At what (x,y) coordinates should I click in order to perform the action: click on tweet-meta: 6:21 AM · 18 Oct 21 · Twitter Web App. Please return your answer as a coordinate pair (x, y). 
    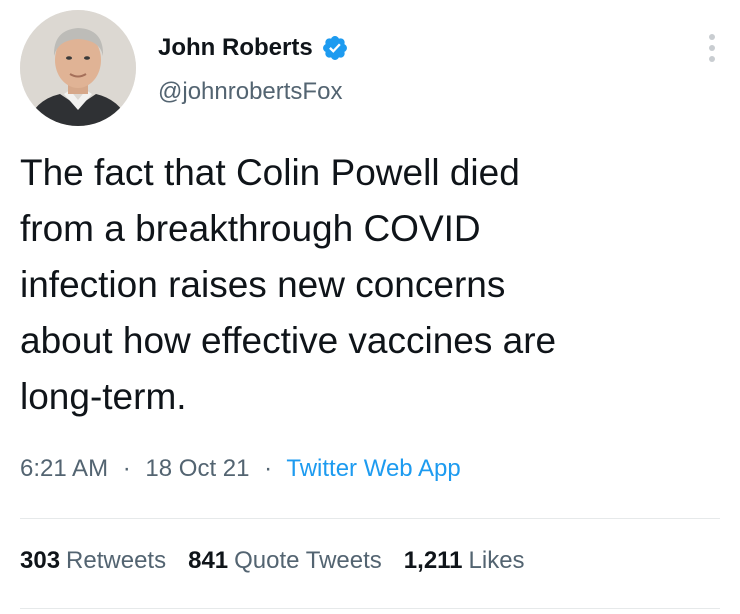
    Looking at the image, I should click on (240, 469).